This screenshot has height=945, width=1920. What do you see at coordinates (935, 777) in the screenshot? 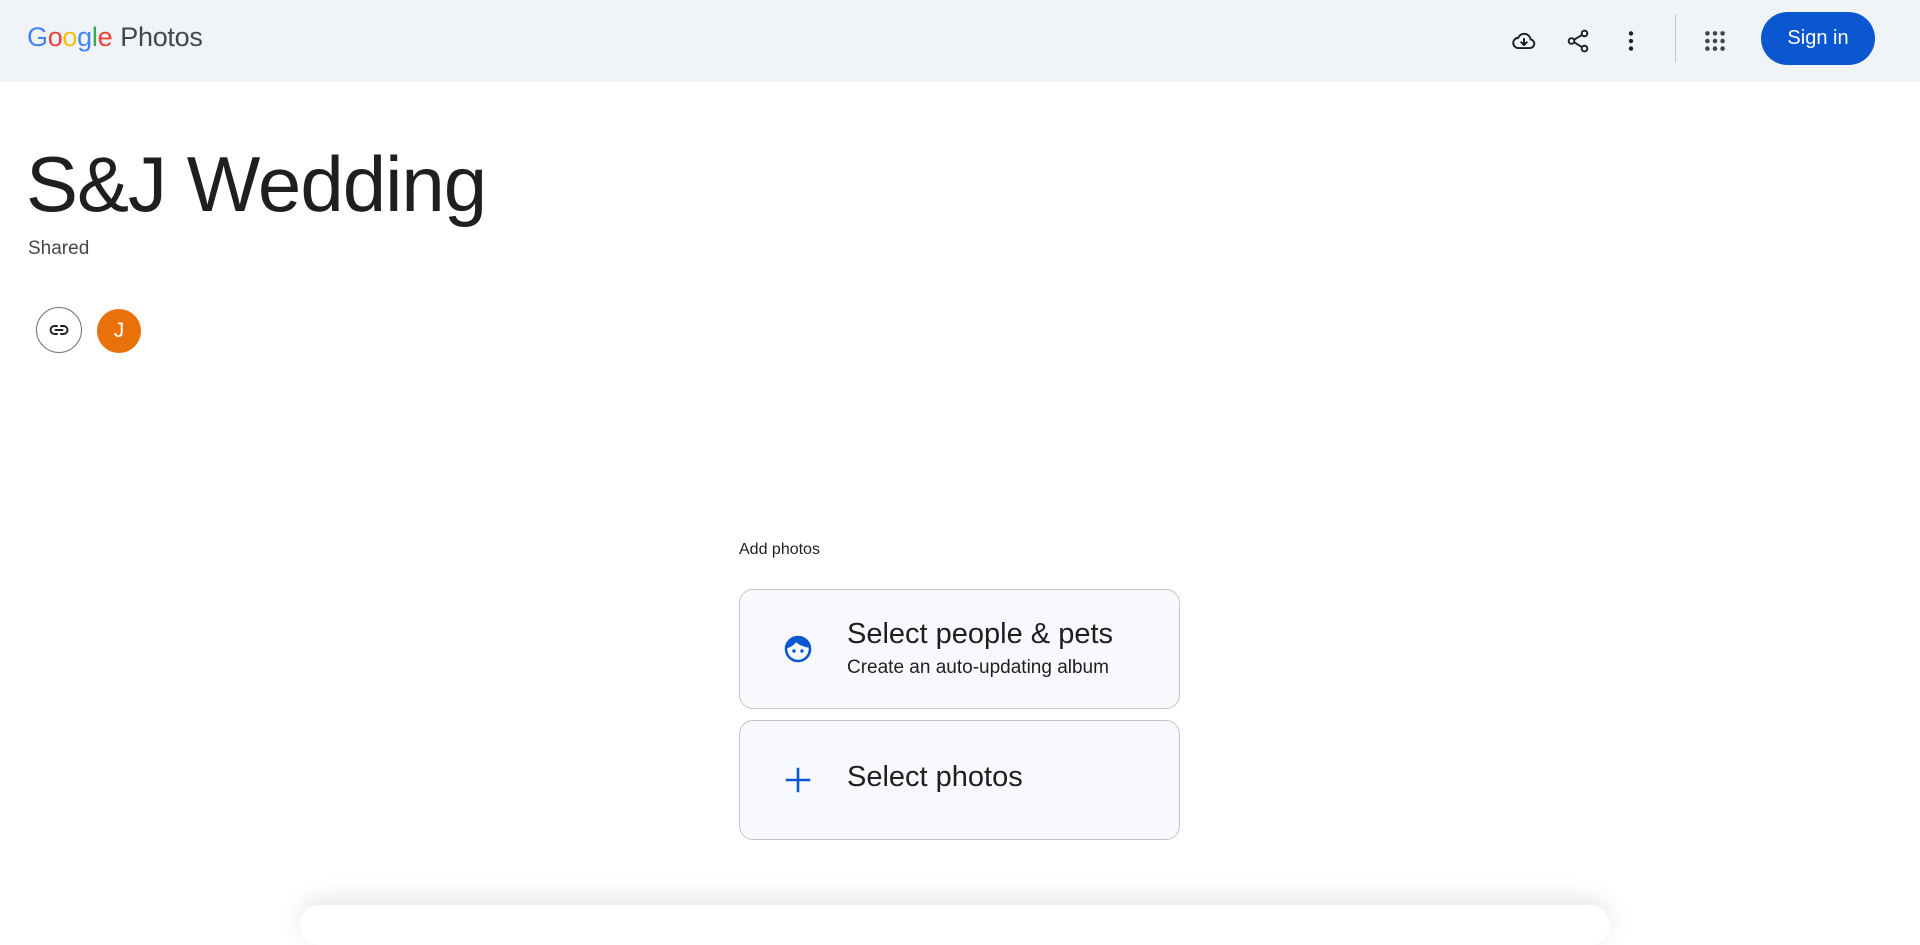
I see `card-title: Select photos` at bounding box center [935, 777].